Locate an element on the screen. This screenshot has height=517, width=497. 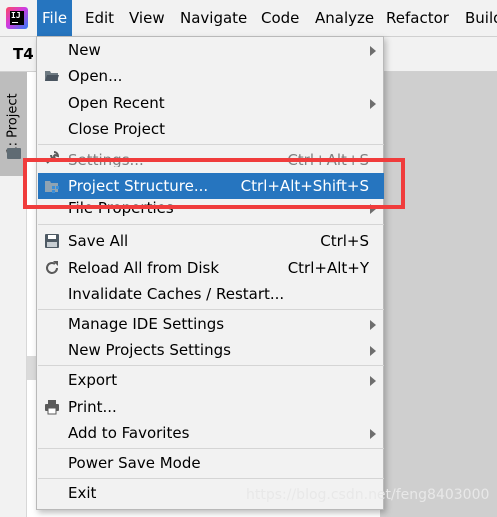
watermark: https://blog.csdn.net/feng8403000 is located at coordinates (368, 495).